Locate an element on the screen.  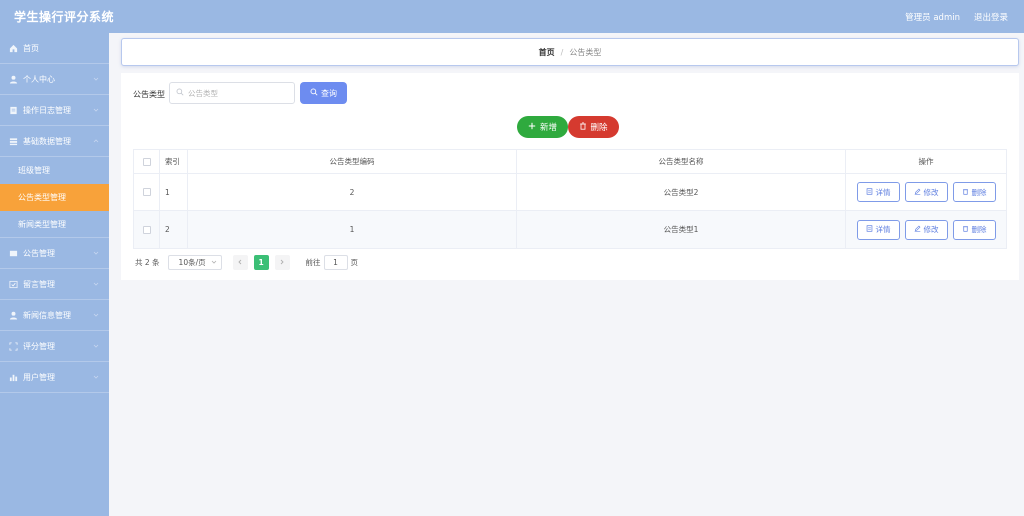
row-index: 1 is located at coordinates (174, 192).